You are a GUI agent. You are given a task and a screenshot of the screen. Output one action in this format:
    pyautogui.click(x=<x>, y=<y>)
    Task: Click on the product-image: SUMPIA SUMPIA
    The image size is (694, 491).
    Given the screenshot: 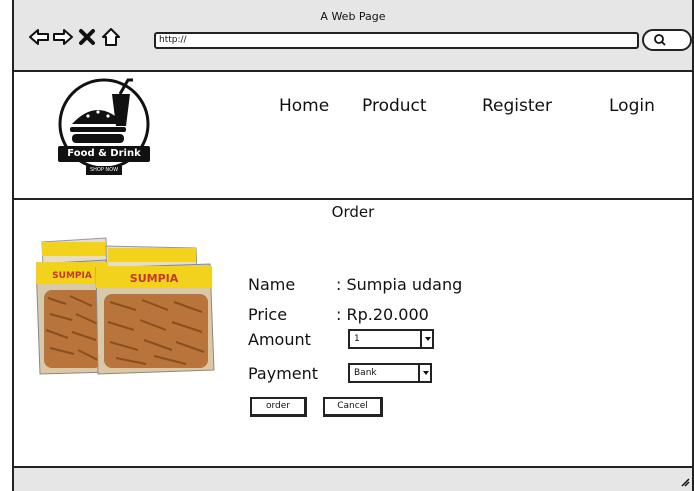 What is the action you would take?
    pyautogui.click(x=125, y=306)
    